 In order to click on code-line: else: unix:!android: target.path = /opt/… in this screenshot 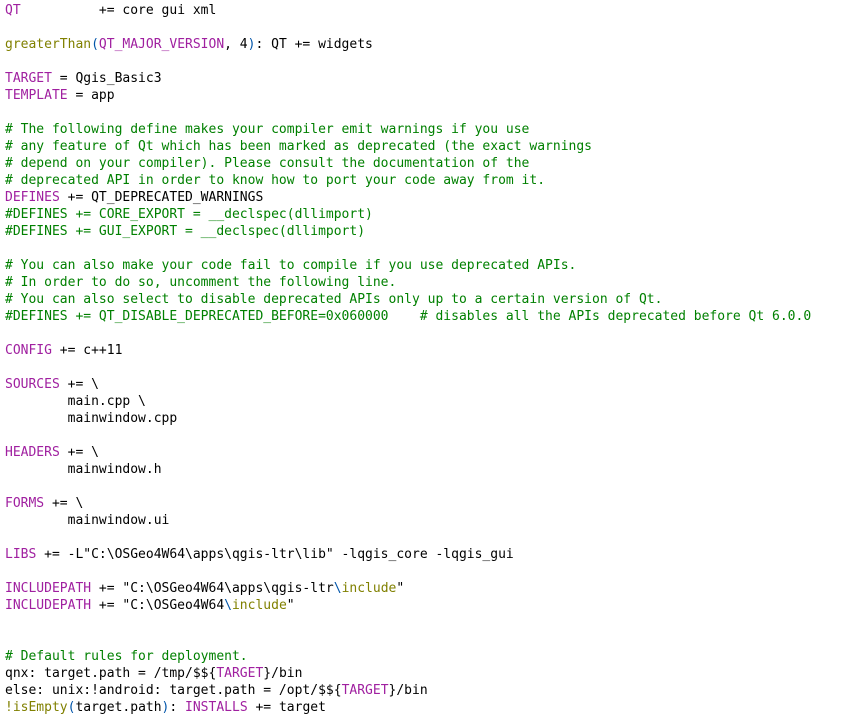, I will do `click(408, 690)`.